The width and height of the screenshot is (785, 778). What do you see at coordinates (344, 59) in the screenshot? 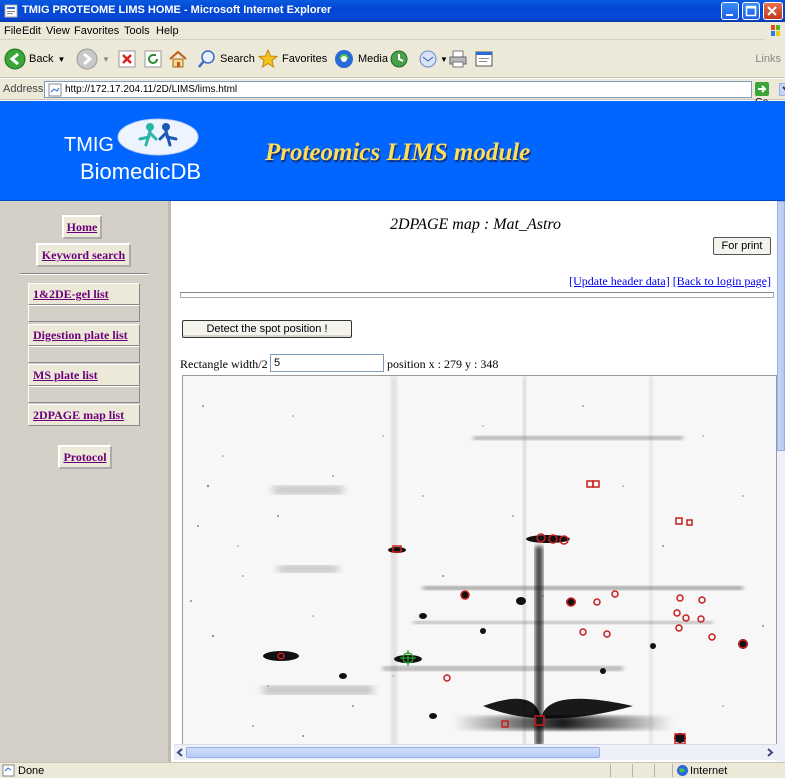
I see `media-icon` at bounding box center [344, 59].